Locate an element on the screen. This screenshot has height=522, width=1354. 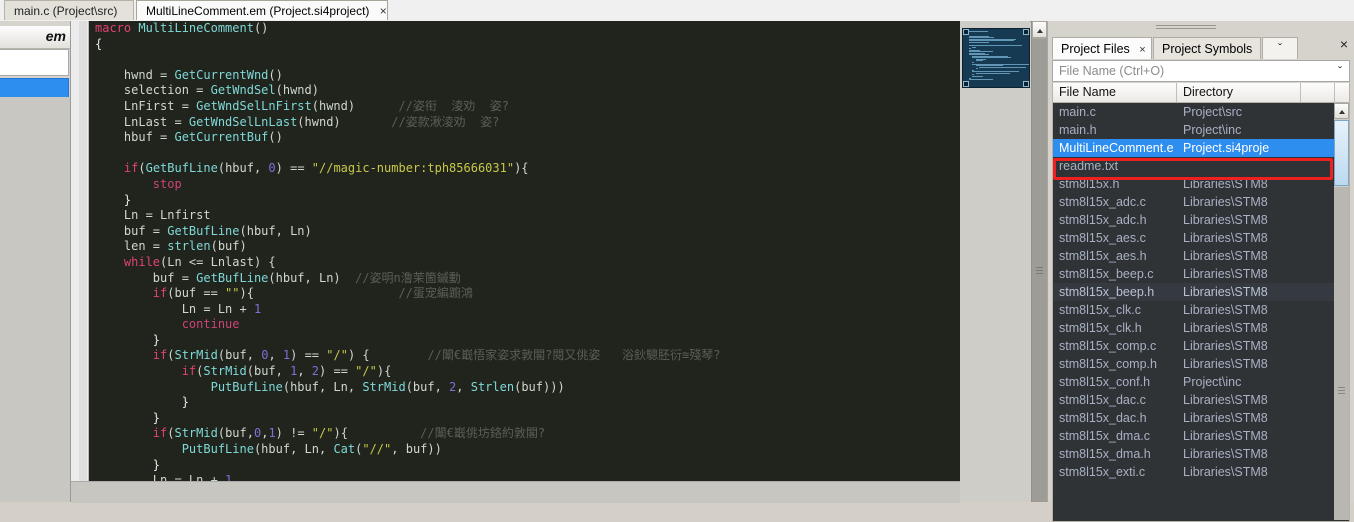
file-list-row: stm8l15x_exti.c Libraries\STM8 is located at coordinates (1194, 472).